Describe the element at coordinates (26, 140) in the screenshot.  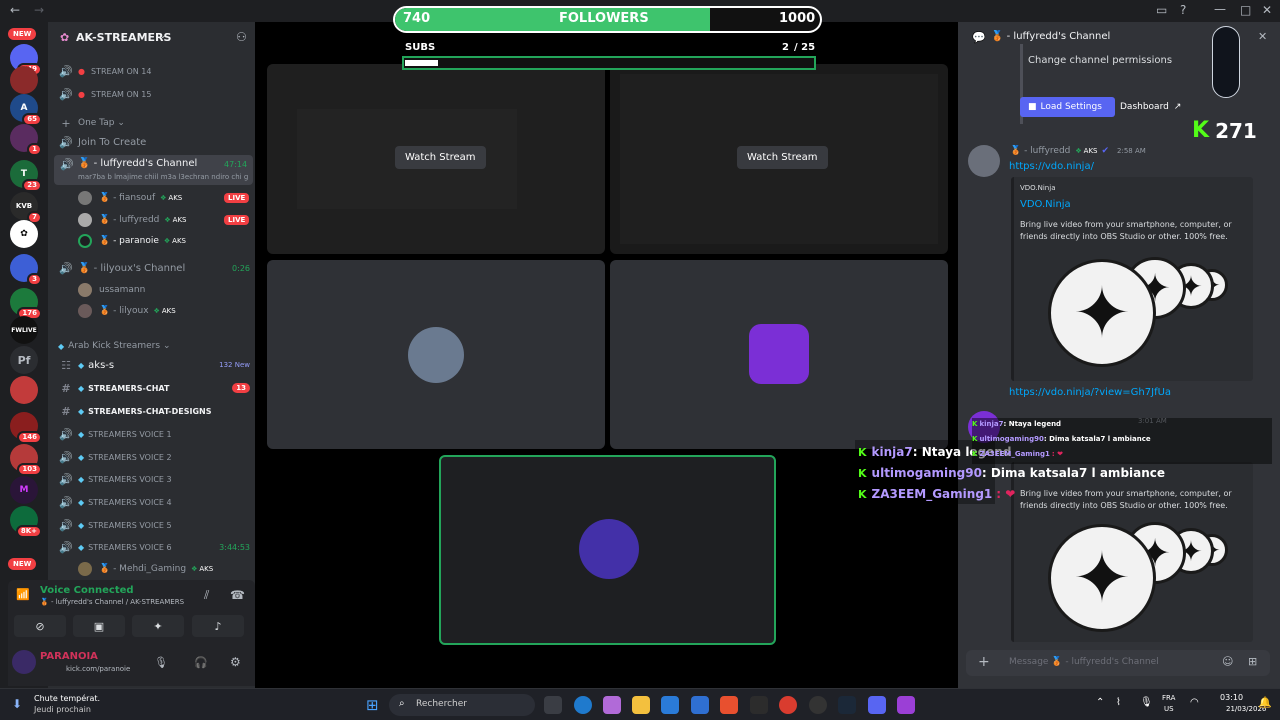
I see `server-icon: 1` at that location.